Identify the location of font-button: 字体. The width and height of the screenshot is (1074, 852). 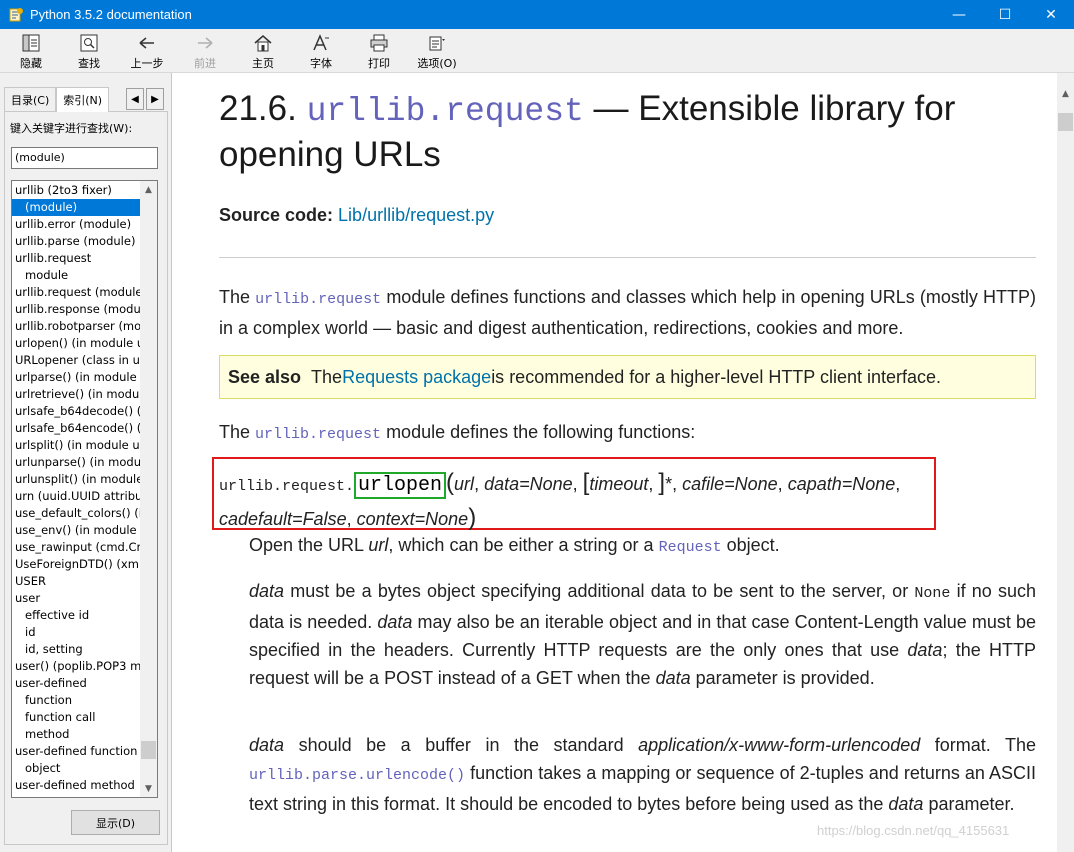
(321, 51).